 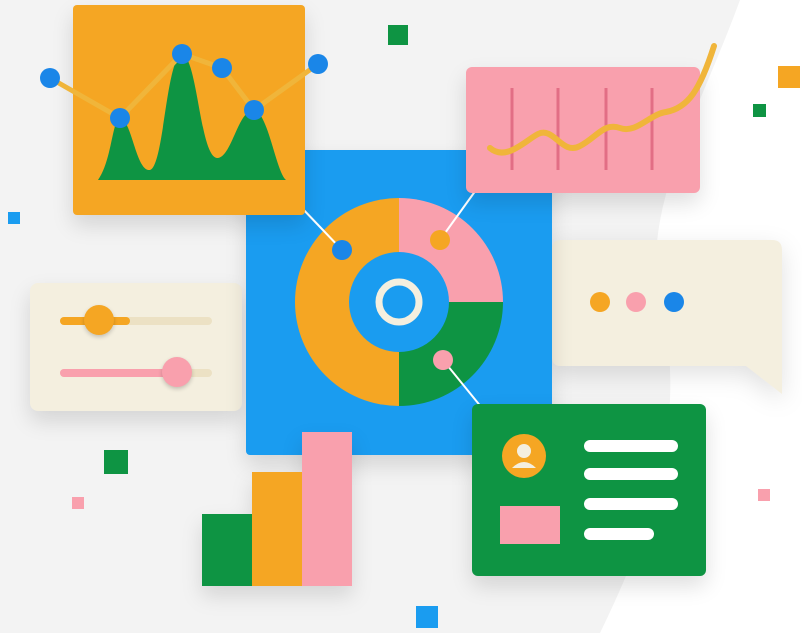 What do you see at coordinates (530, 525) in the screenshot?
I see `profile-image-placeholder` at bounding box center [530, 525].